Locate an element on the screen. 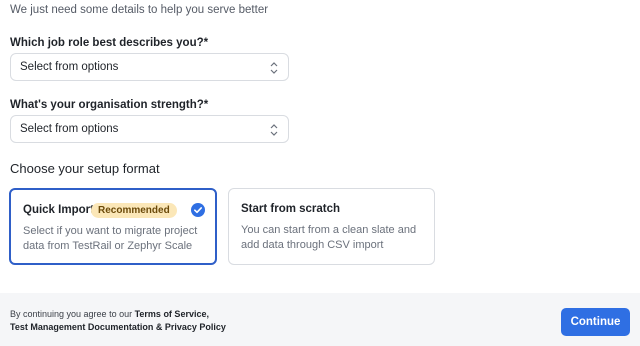  quick-import-title: Quick Import is located at coordinates (58, 210).